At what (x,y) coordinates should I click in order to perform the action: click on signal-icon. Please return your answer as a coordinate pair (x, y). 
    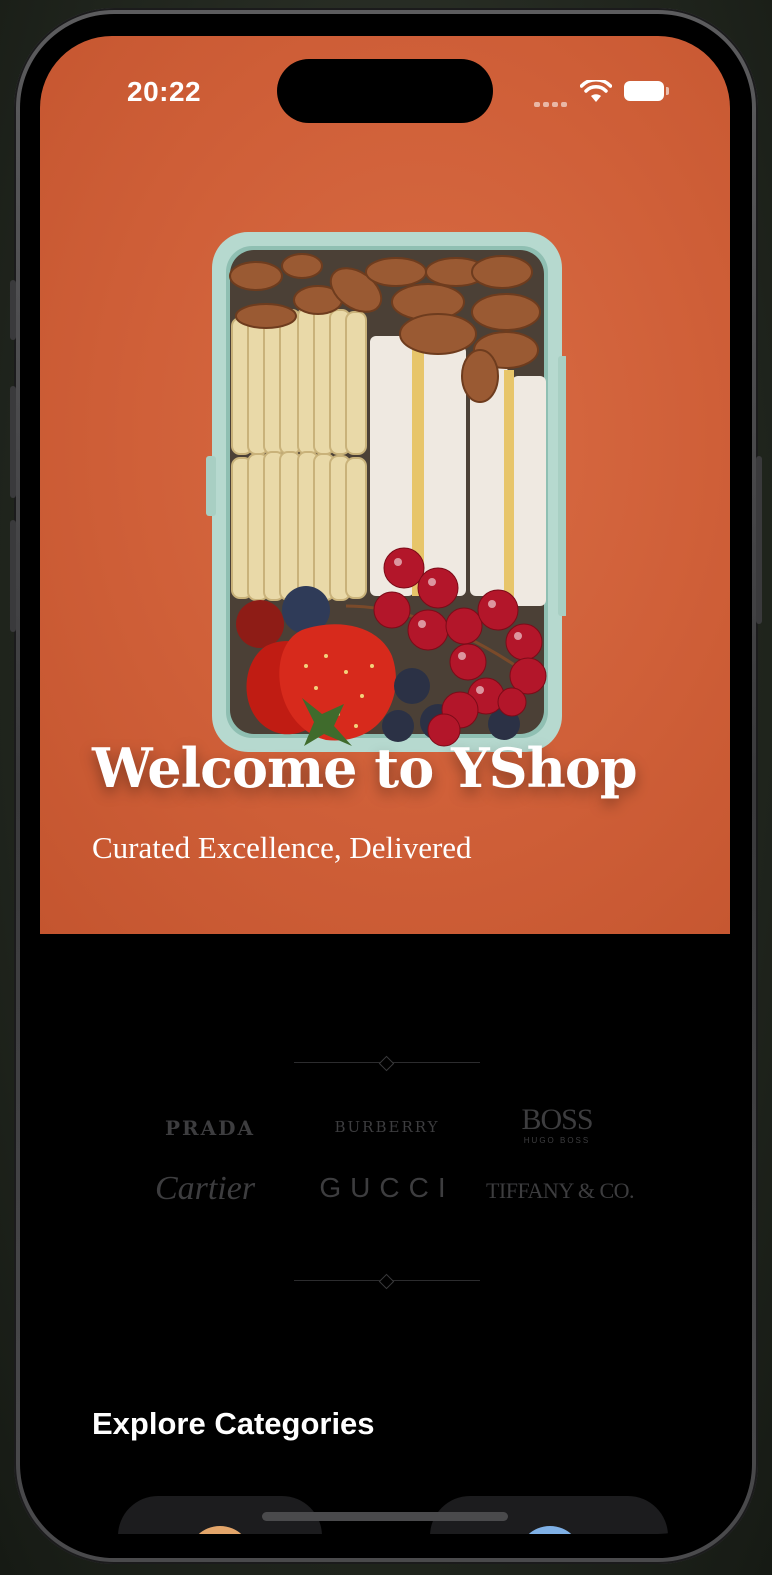
    Looking at the image, I should click on (552, 103).